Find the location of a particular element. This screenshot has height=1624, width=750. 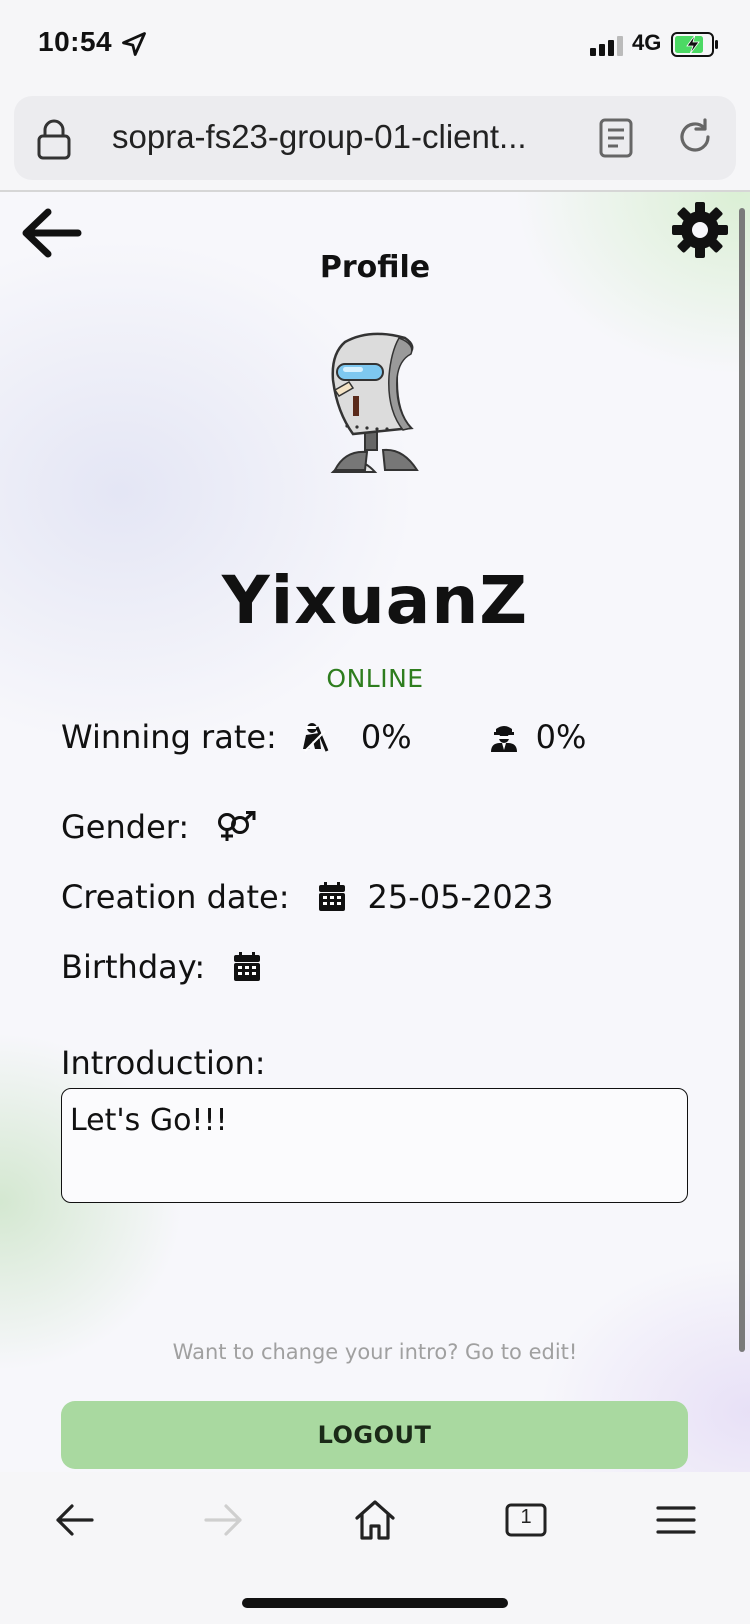

edit-hint: Want to change your intro? Go to edit! is located at coordinates (375, 1352).